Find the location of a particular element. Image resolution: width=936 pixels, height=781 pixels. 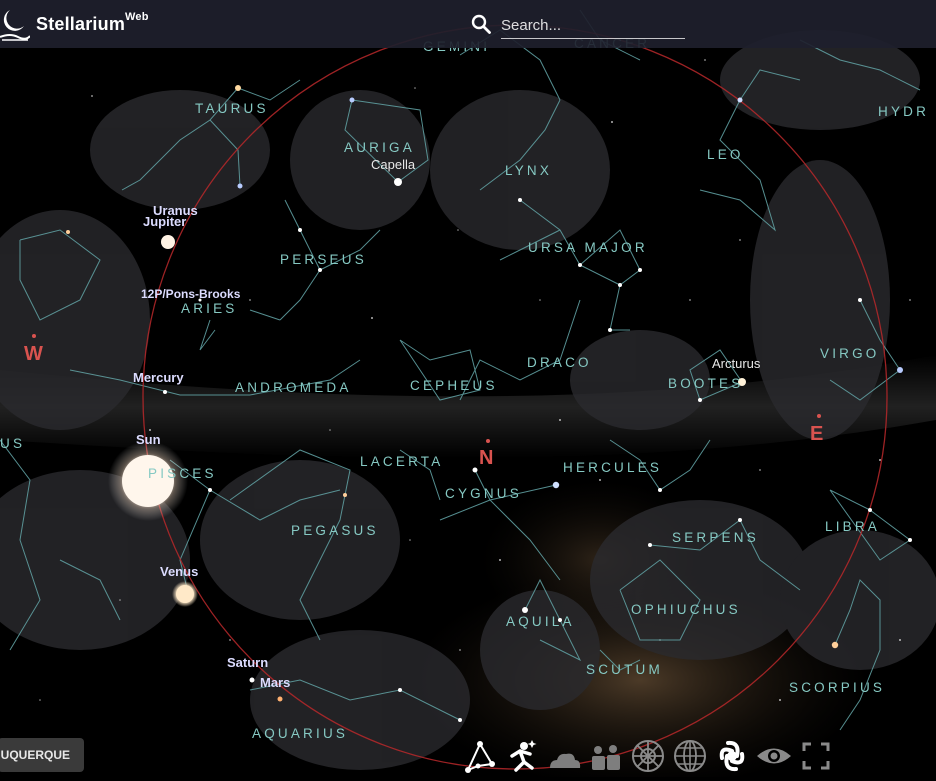

app-brand: StellariumWeb is located at coordinates (92, 23).